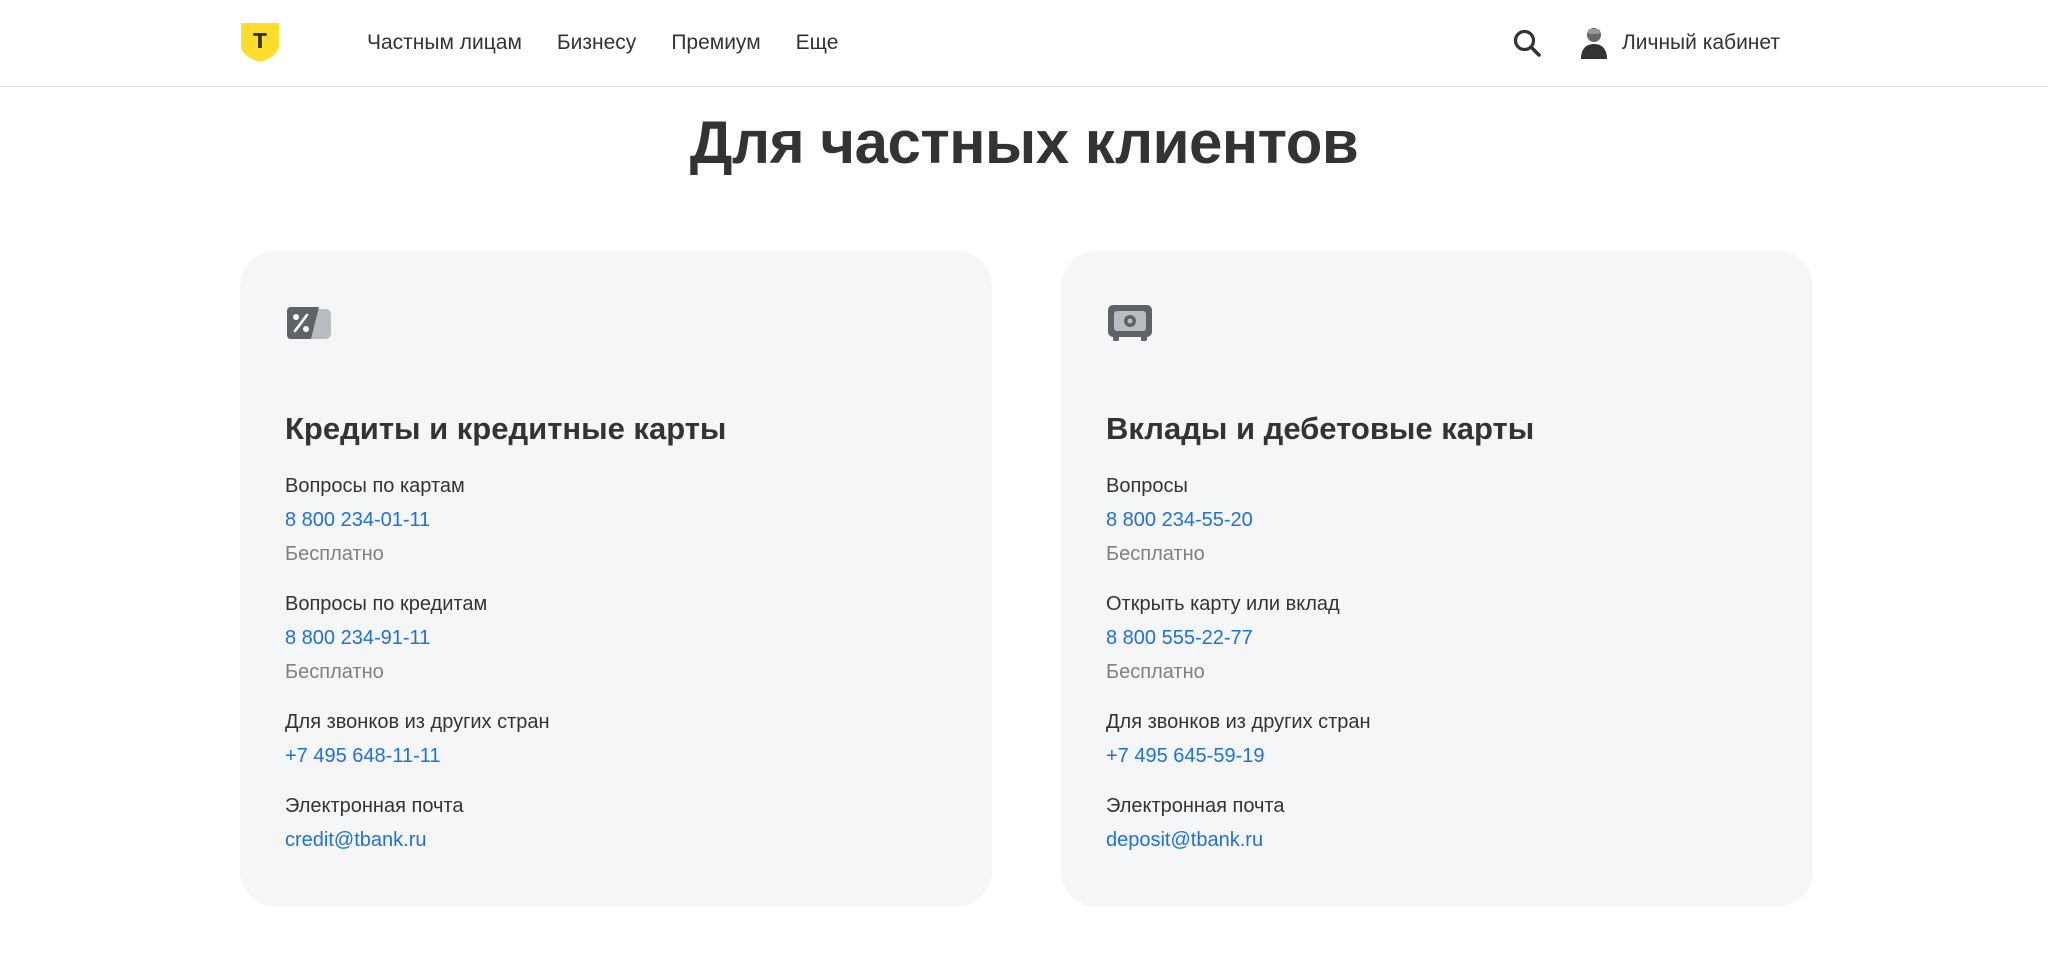 The width and height of the screenshot is (2048, 966). I want to click on tbank-logo-icon: Т, so click(260, 42).